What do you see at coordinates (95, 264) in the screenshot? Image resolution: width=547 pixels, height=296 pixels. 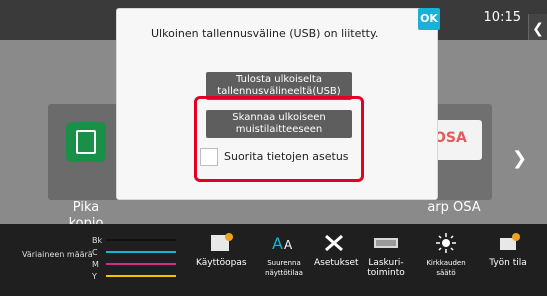 I see `toner-label: M` at bounding box center [95, 264].